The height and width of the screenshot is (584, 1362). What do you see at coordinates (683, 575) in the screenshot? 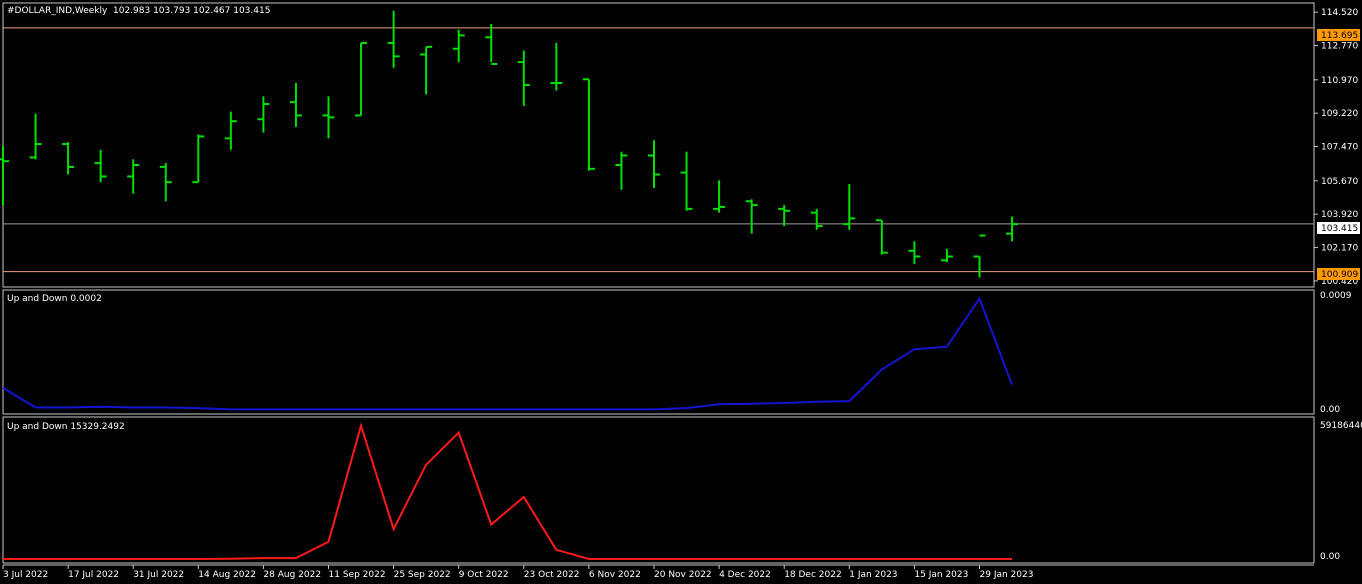
I see `time-tick-label: 20 Nov 2022` at bounding box center [683, 575].